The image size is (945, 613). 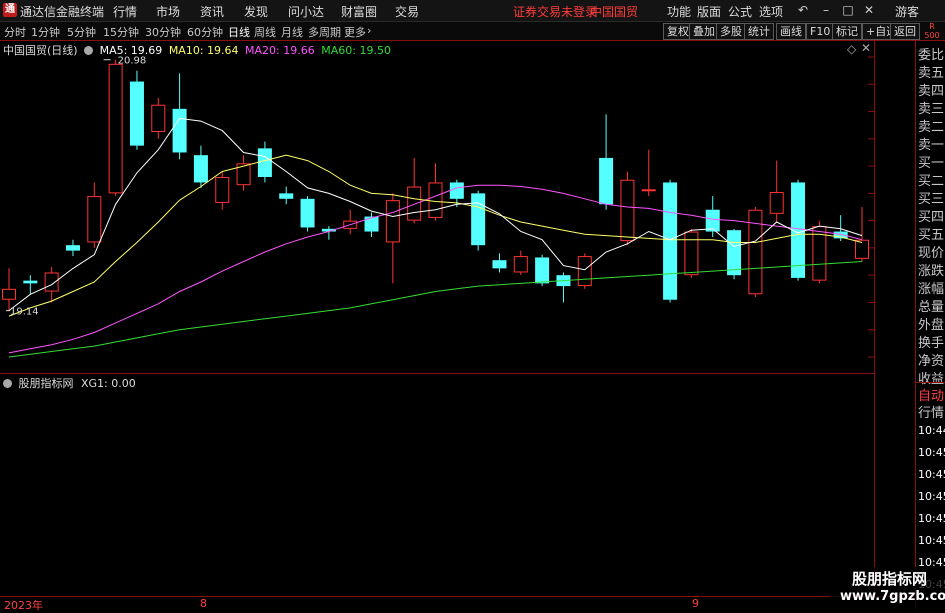 What do you see at coordinates (931, 496) in the screenshot?
I see `tick-time-3: 10:45` at bounding box center [931, 496].